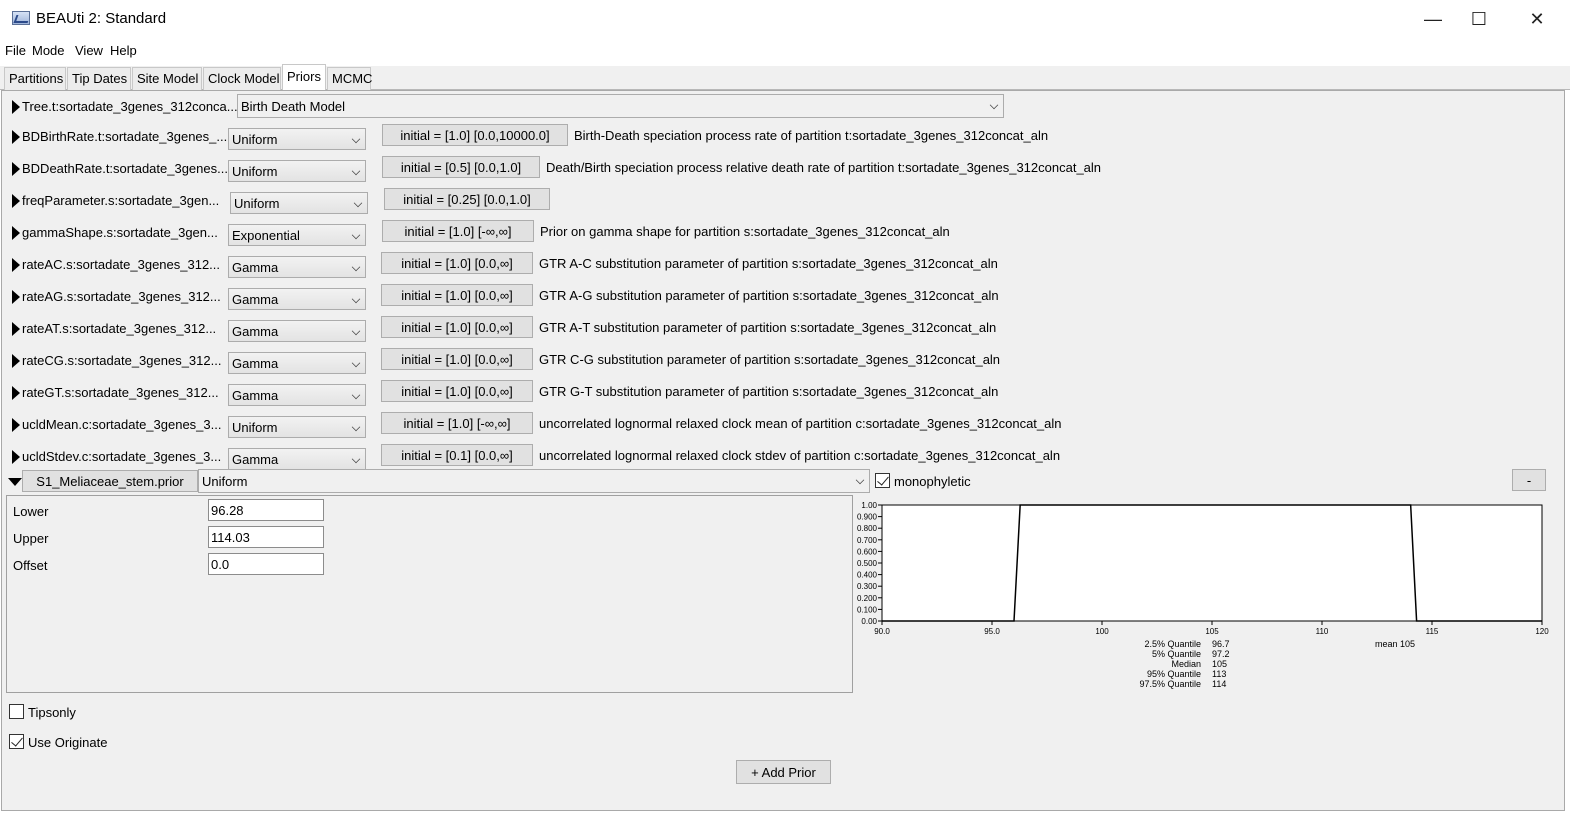 The width and height of the screenshot is (1570, 816). What do you see at coordinates (461, 167) in the screenshot?
I see `initial-value-button: initial = [0.5] [0.0,1.0]` at bounding box center [461, 167].